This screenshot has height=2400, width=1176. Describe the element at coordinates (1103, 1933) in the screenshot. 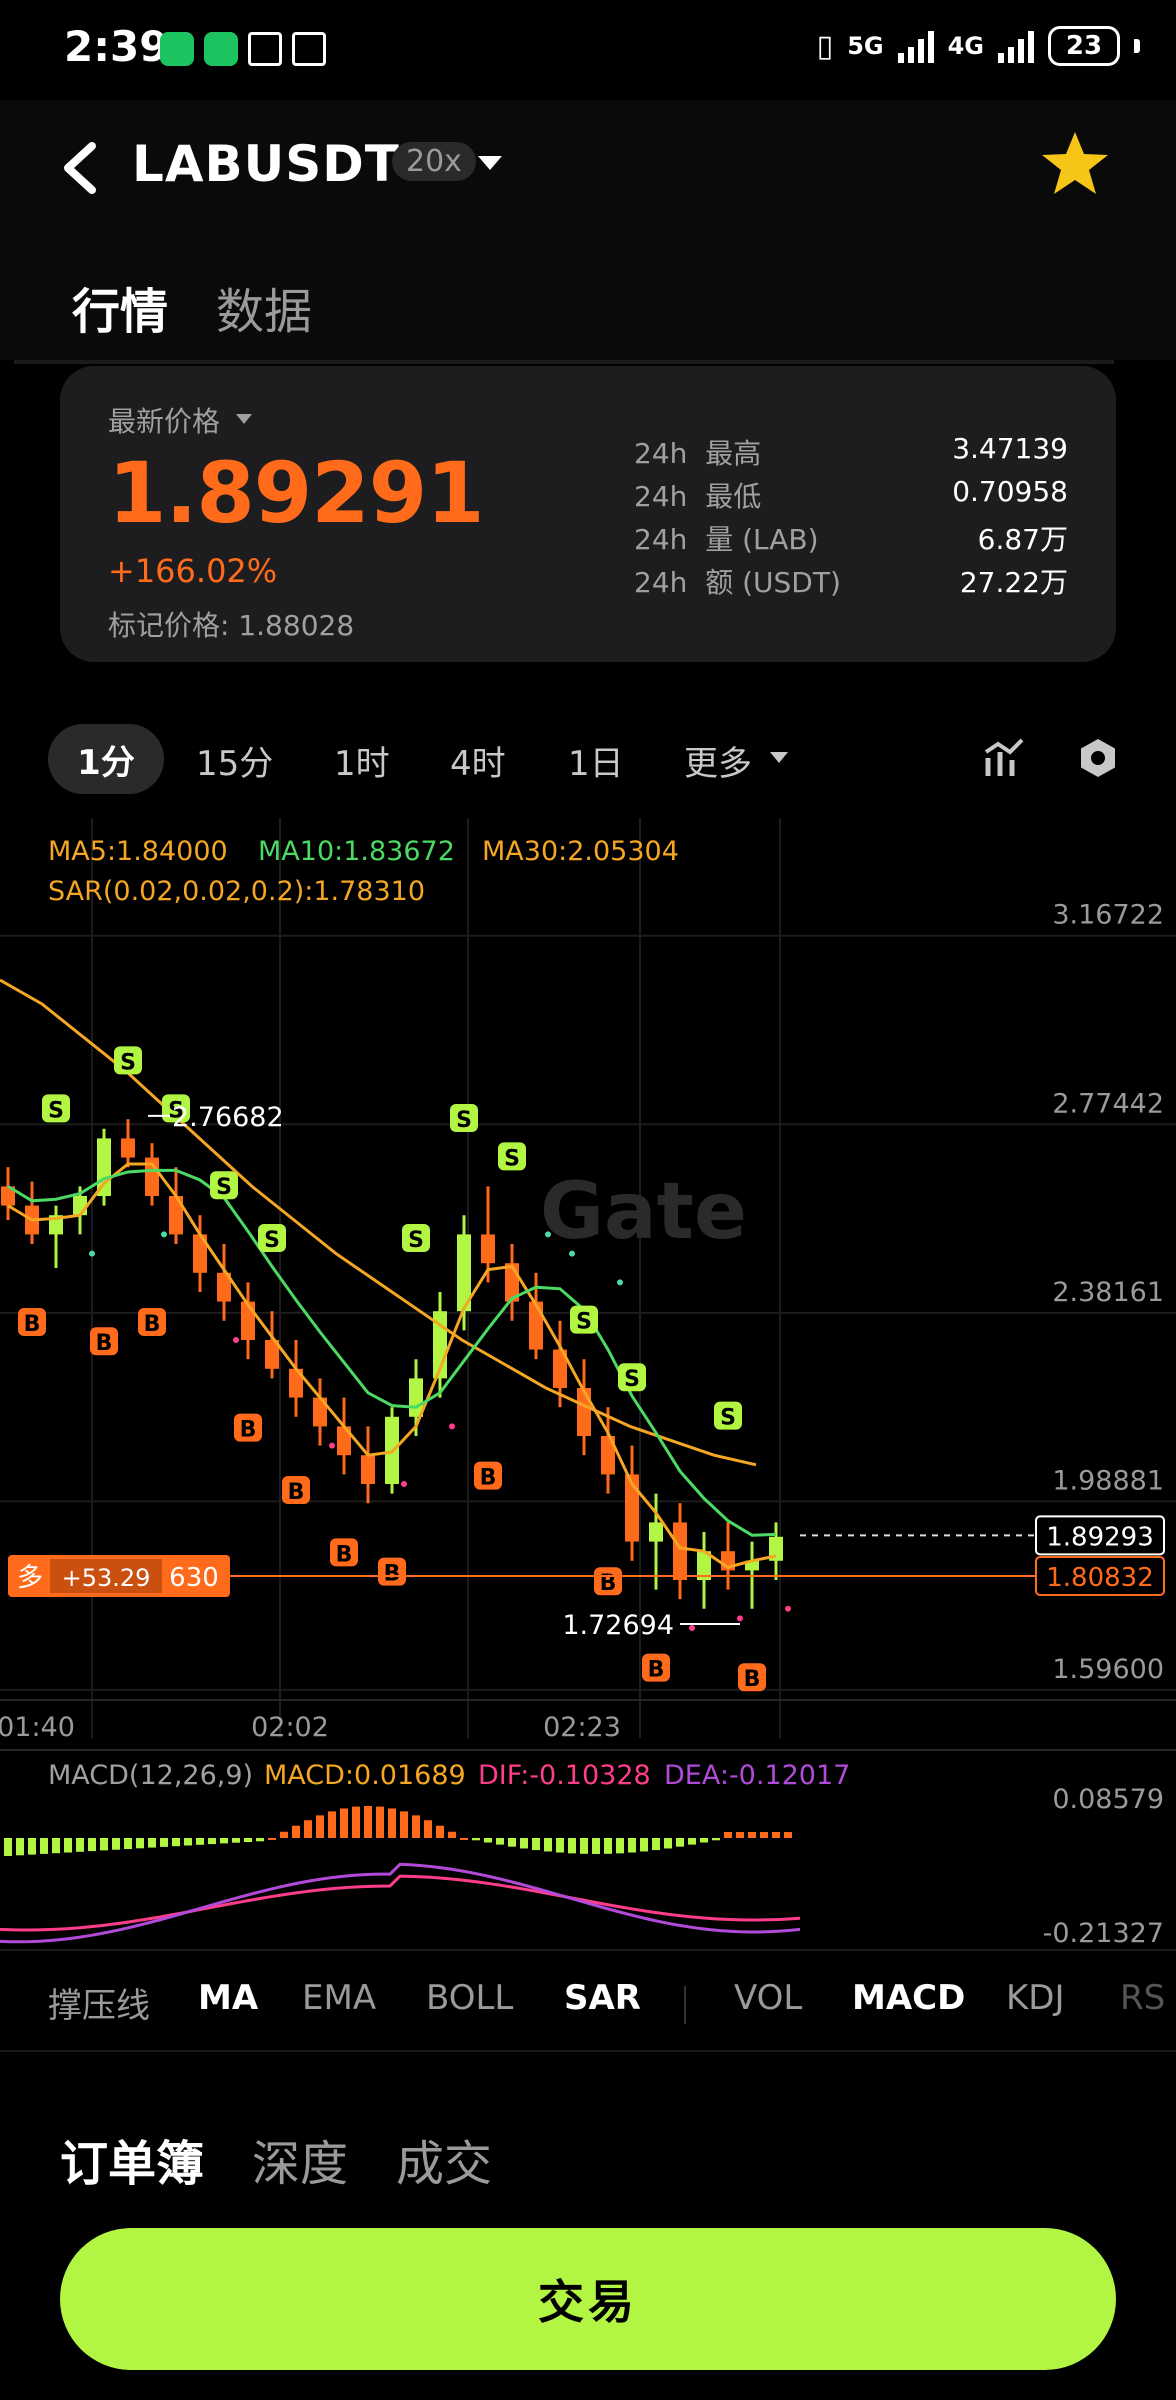

I see `macd-axis-label: -0.21327` at that location.